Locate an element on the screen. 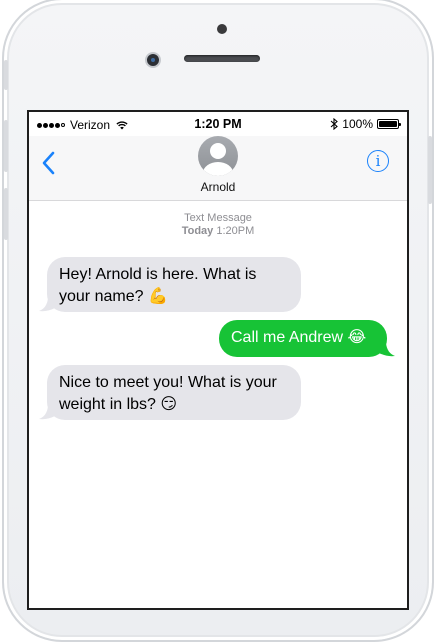  battery-icon is located at coordinates (389, 124).